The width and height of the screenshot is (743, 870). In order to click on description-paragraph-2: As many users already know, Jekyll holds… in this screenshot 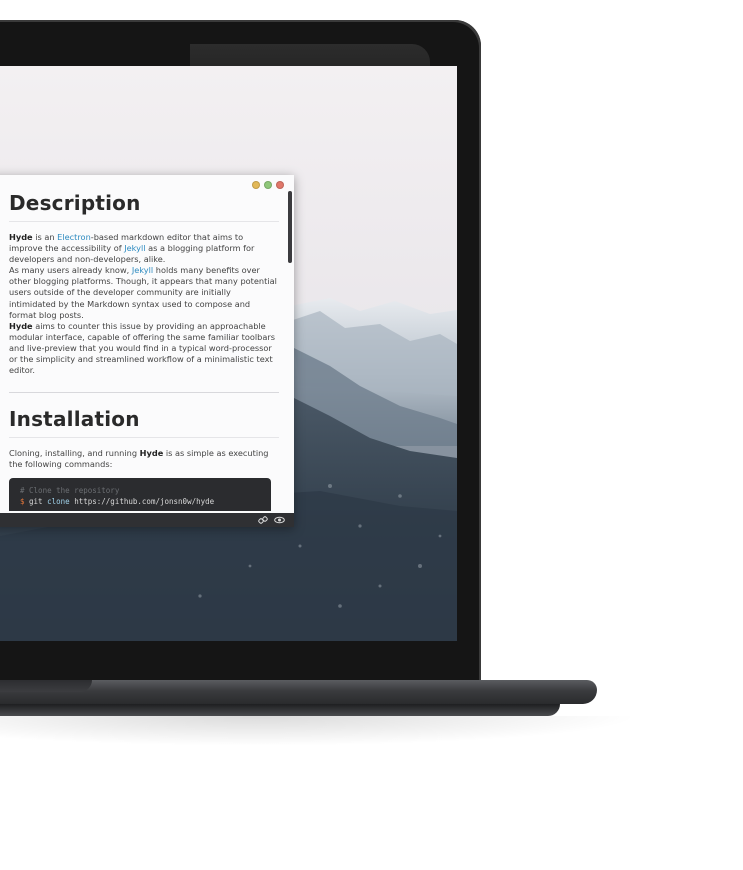, I will do `click(144, 292)`.